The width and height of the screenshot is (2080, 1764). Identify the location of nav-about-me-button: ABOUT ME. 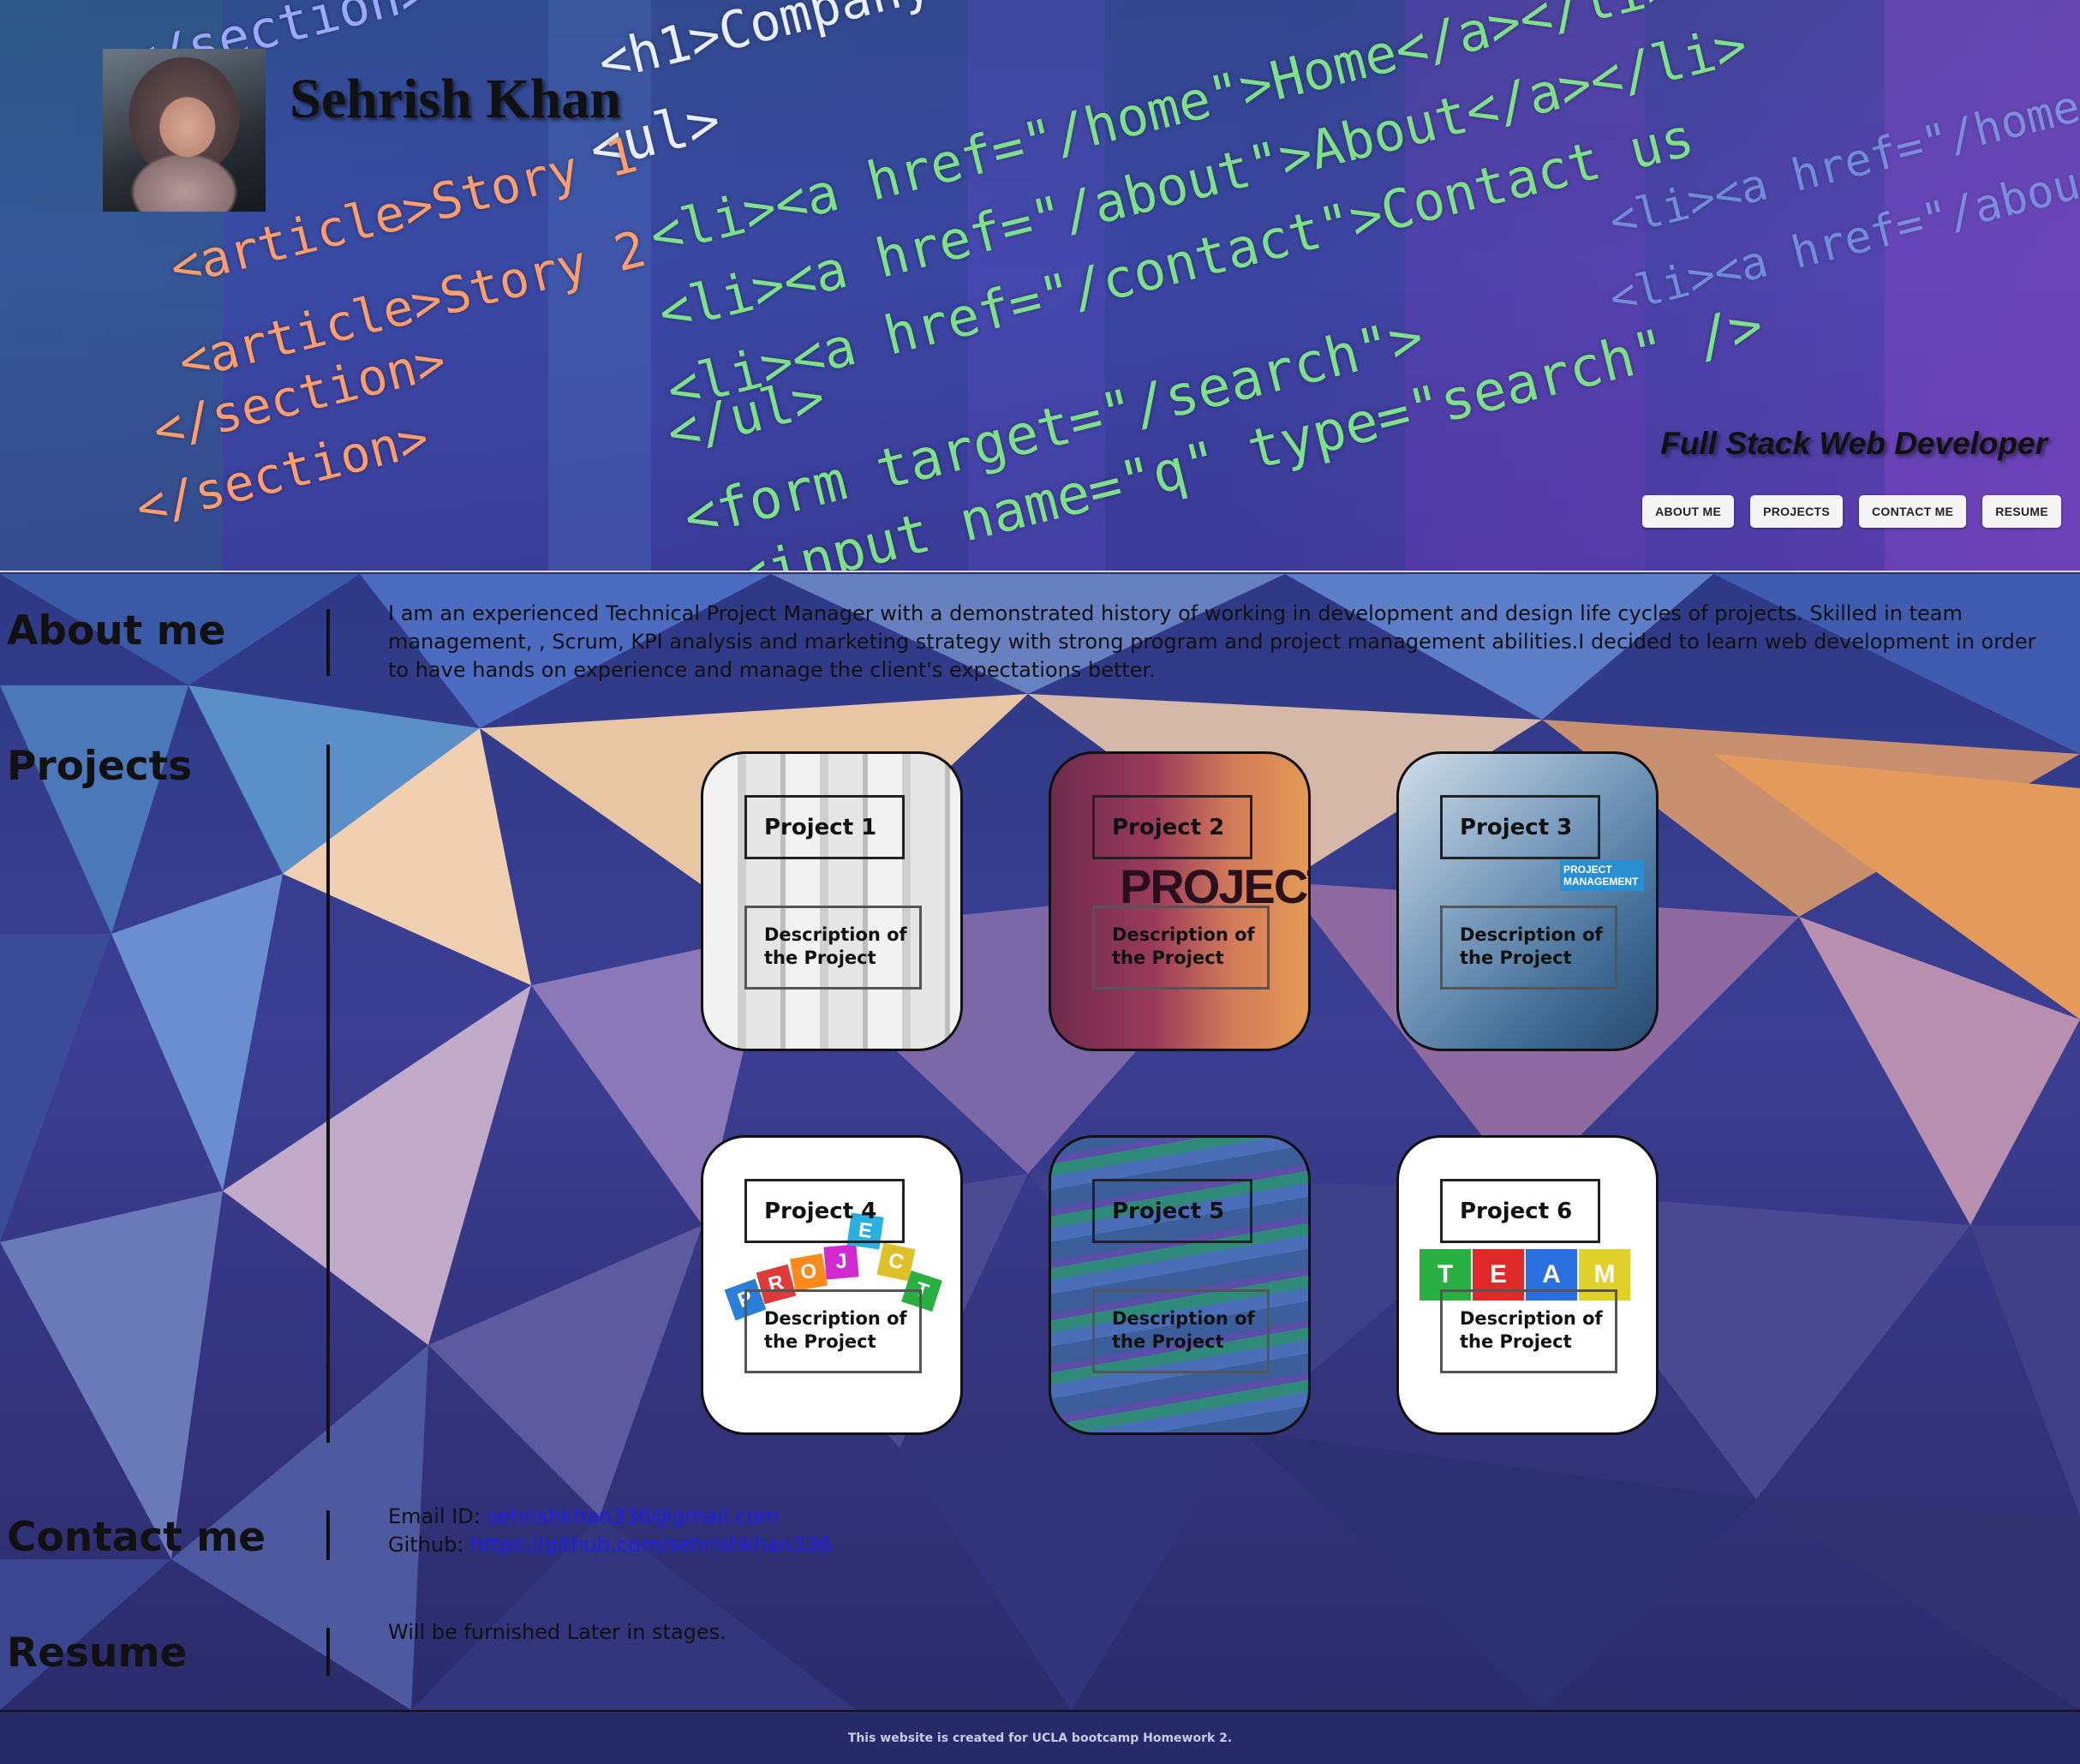
(1688, 511).